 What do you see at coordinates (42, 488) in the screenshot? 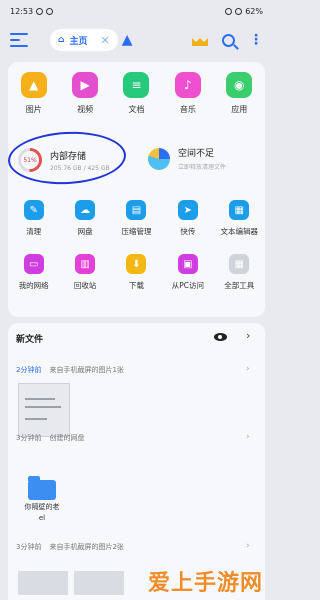
I see `folder-icon` at bounding box center [42, 488].